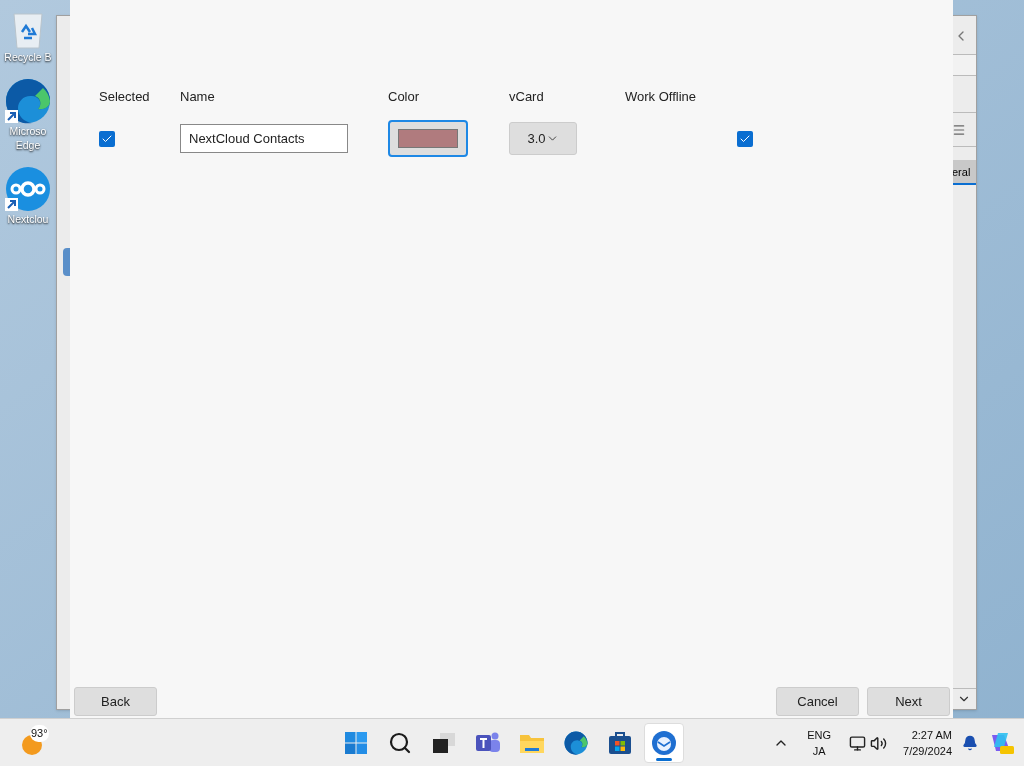 The image size is (1024, 766). What do you see at coordinates (664, 743) in the screenshot?
I see `mail-bird-icon` at bounding box center [664, 743].